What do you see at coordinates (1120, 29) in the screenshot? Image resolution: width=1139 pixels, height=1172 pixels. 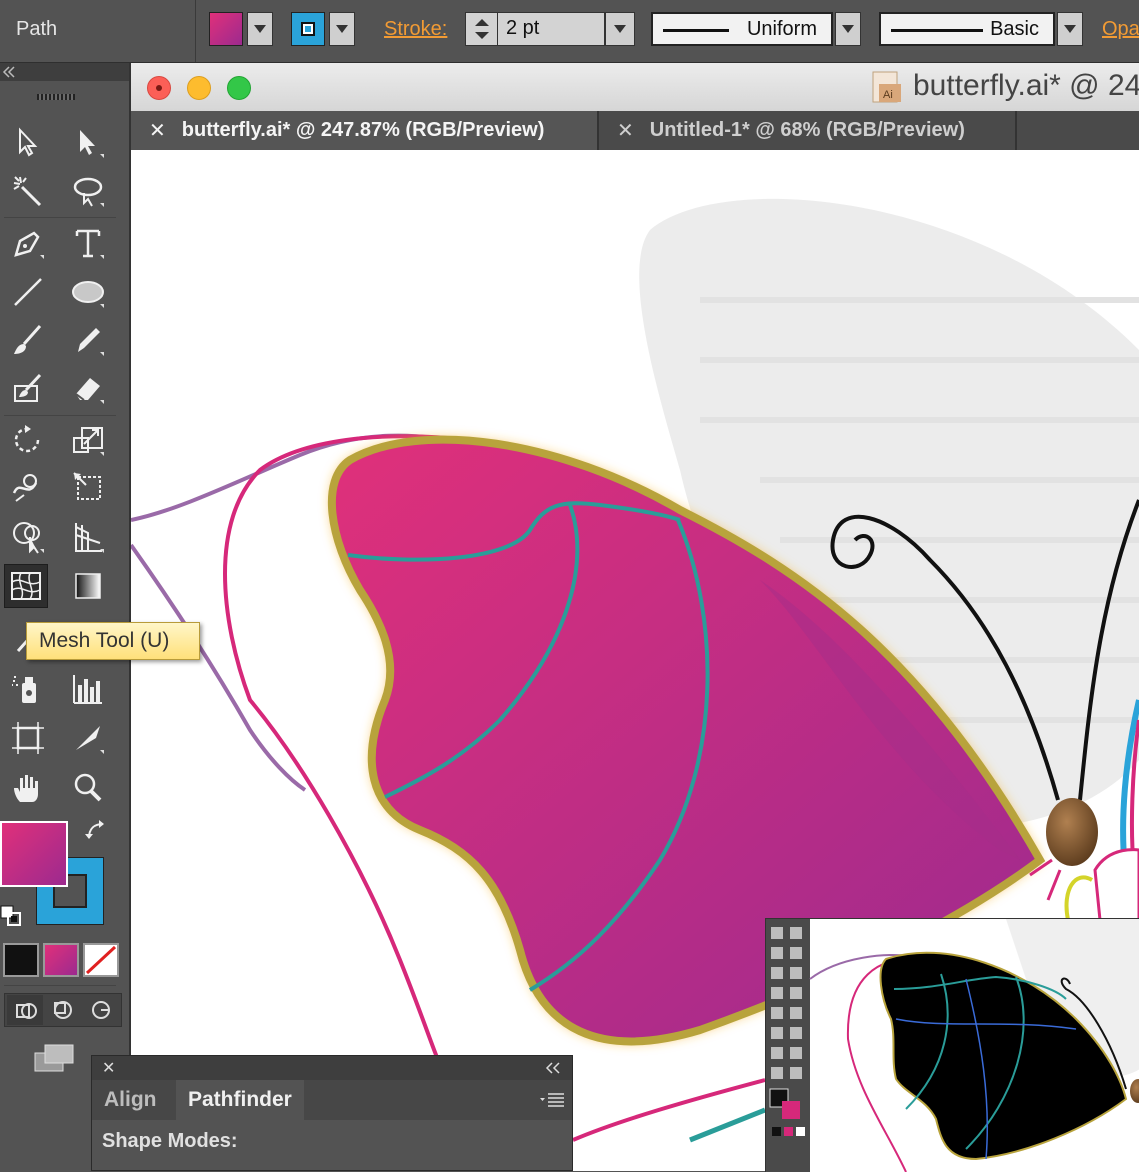 I see `opacity-label-link: Opa` at bounding box center [1120, 29].